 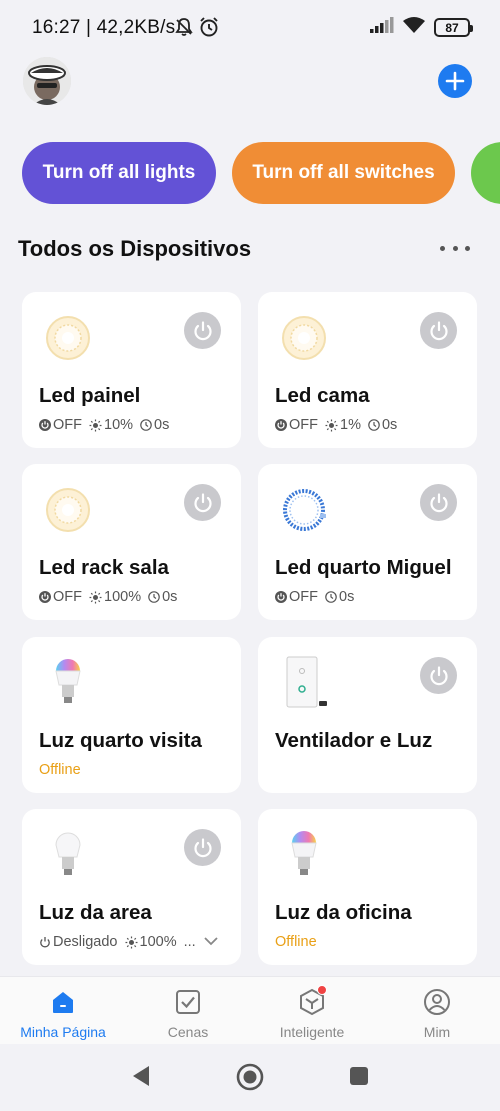 What do you see at coordinates (367, 370) in the screenshot?
I see `device-card: Led cama OFF 1% 0s` at bounding box center [367, 370].